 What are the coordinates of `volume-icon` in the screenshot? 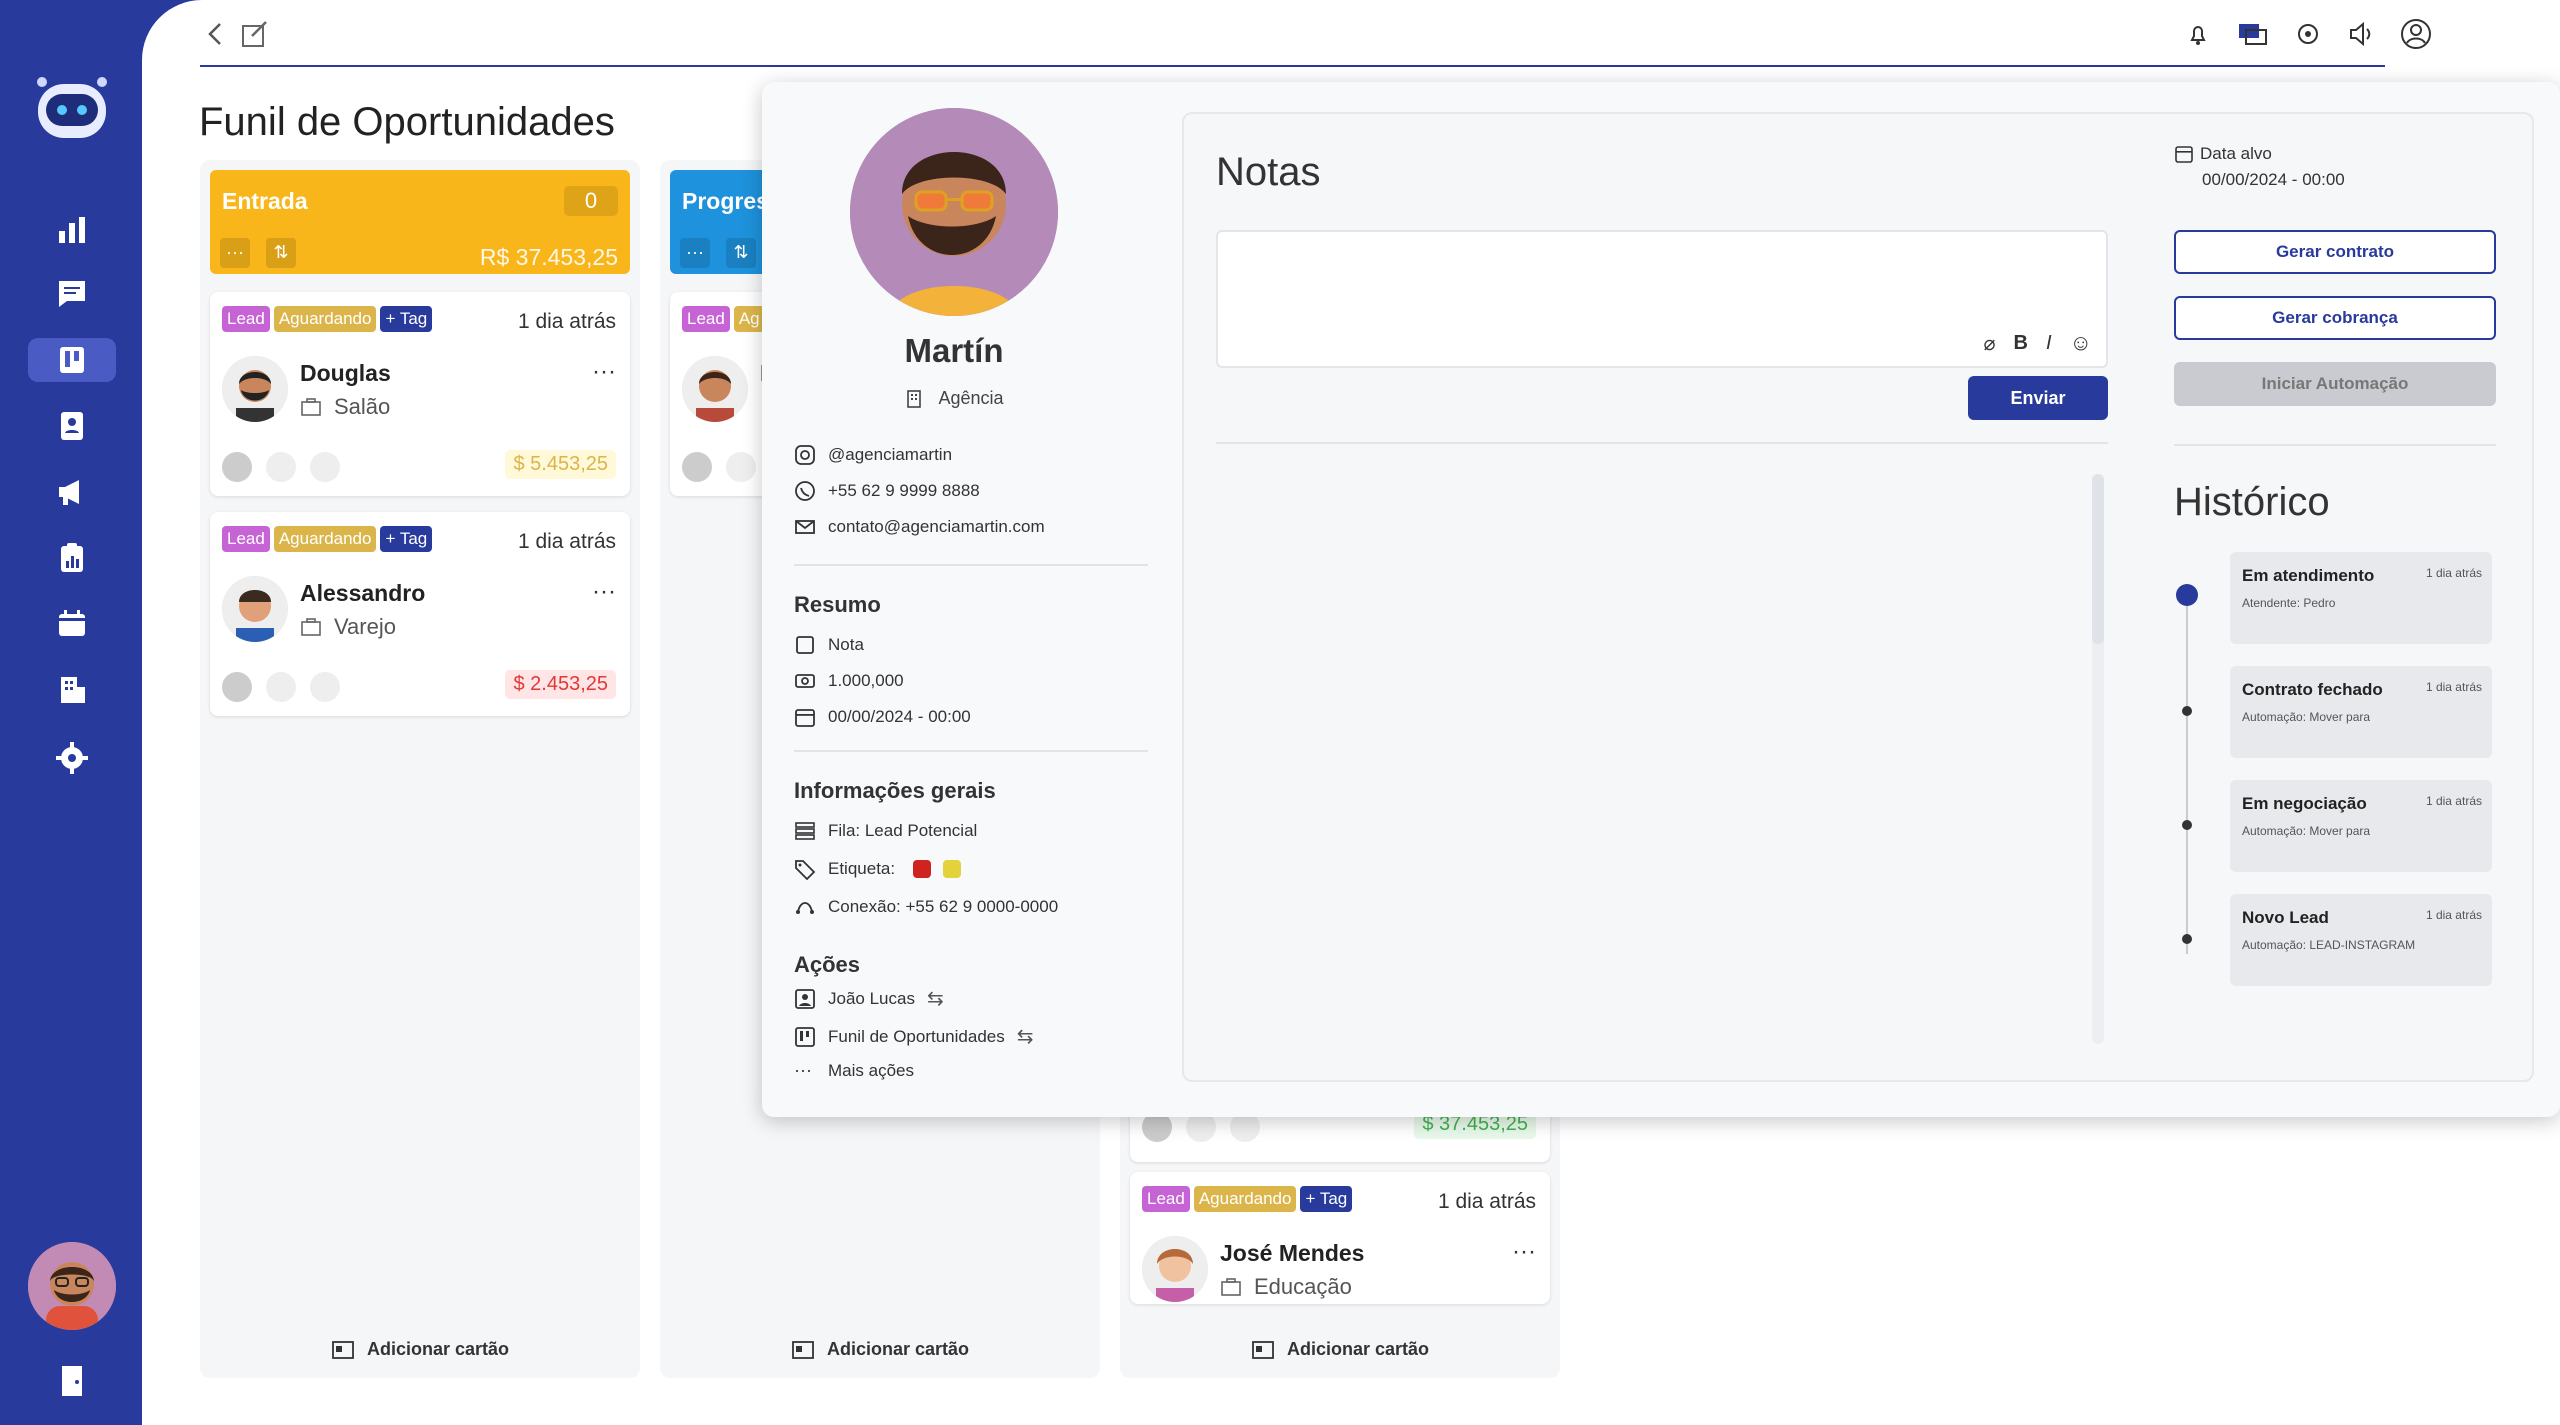 It's located at (2362, 34).